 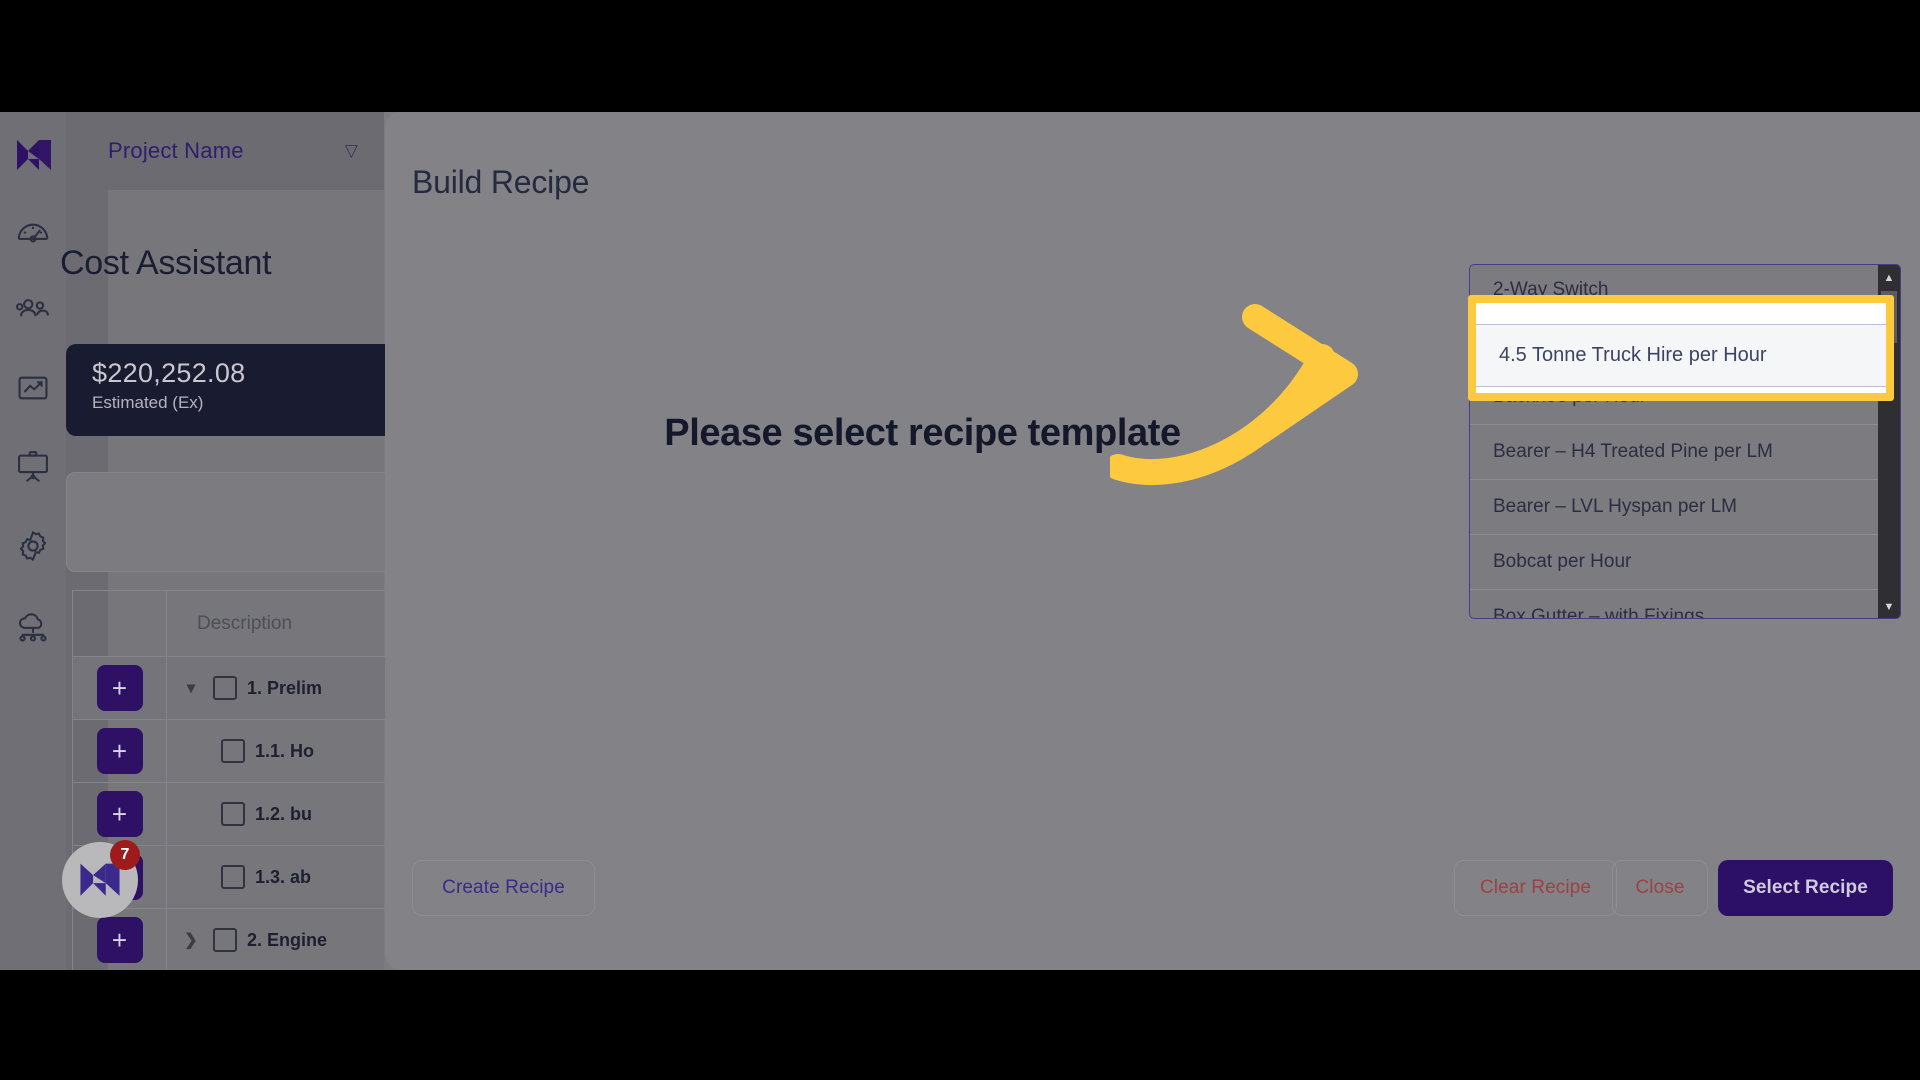 I want to click on table-row: + ❯ 2. Engine, so click(x=237, y=939).